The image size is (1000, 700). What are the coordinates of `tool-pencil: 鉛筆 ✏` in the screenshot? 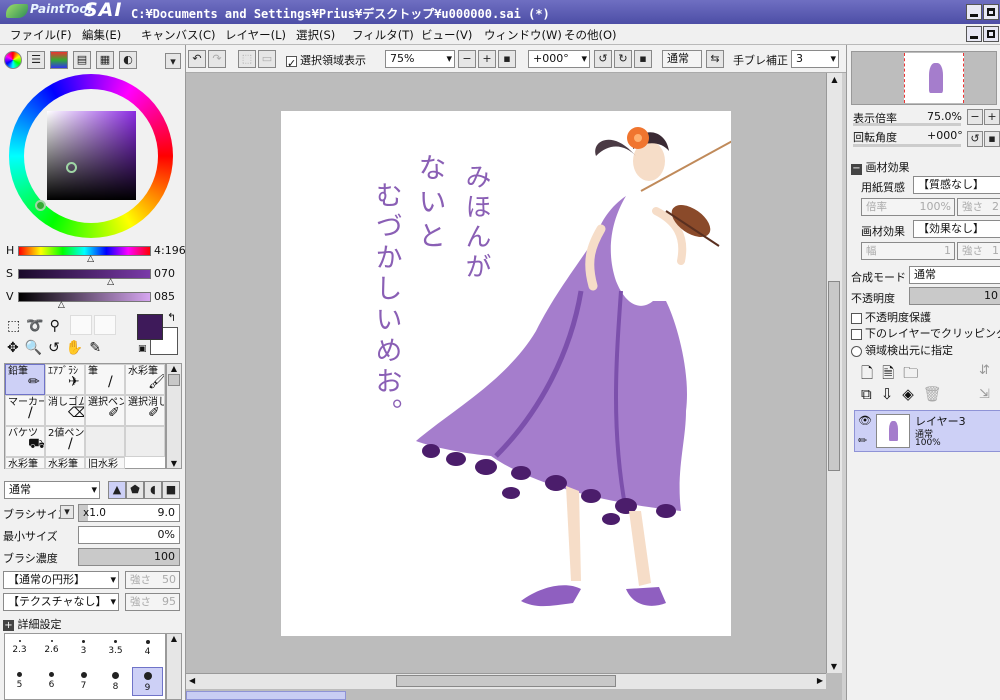 It's located at (25, 379).